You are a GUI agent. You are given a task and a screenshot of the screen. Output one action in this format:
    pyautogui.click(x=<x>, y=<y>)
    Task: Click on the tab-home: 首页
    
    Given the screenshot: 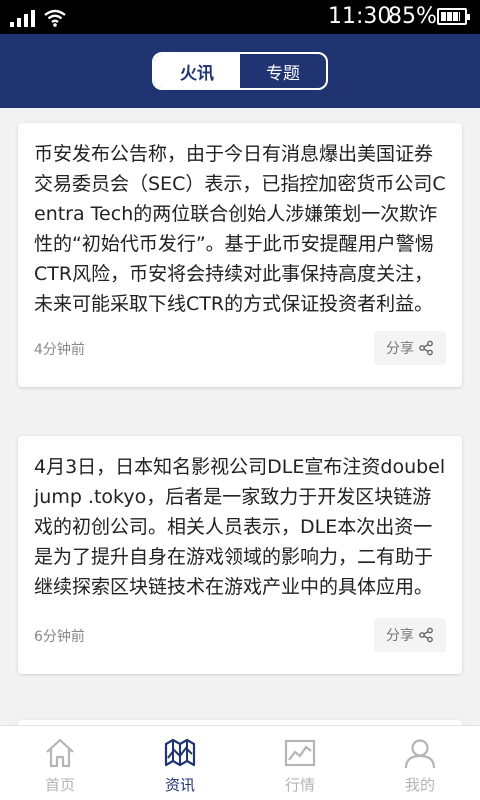 What is the action you would take?
    pyautogui.click(x=60, y=763)
    